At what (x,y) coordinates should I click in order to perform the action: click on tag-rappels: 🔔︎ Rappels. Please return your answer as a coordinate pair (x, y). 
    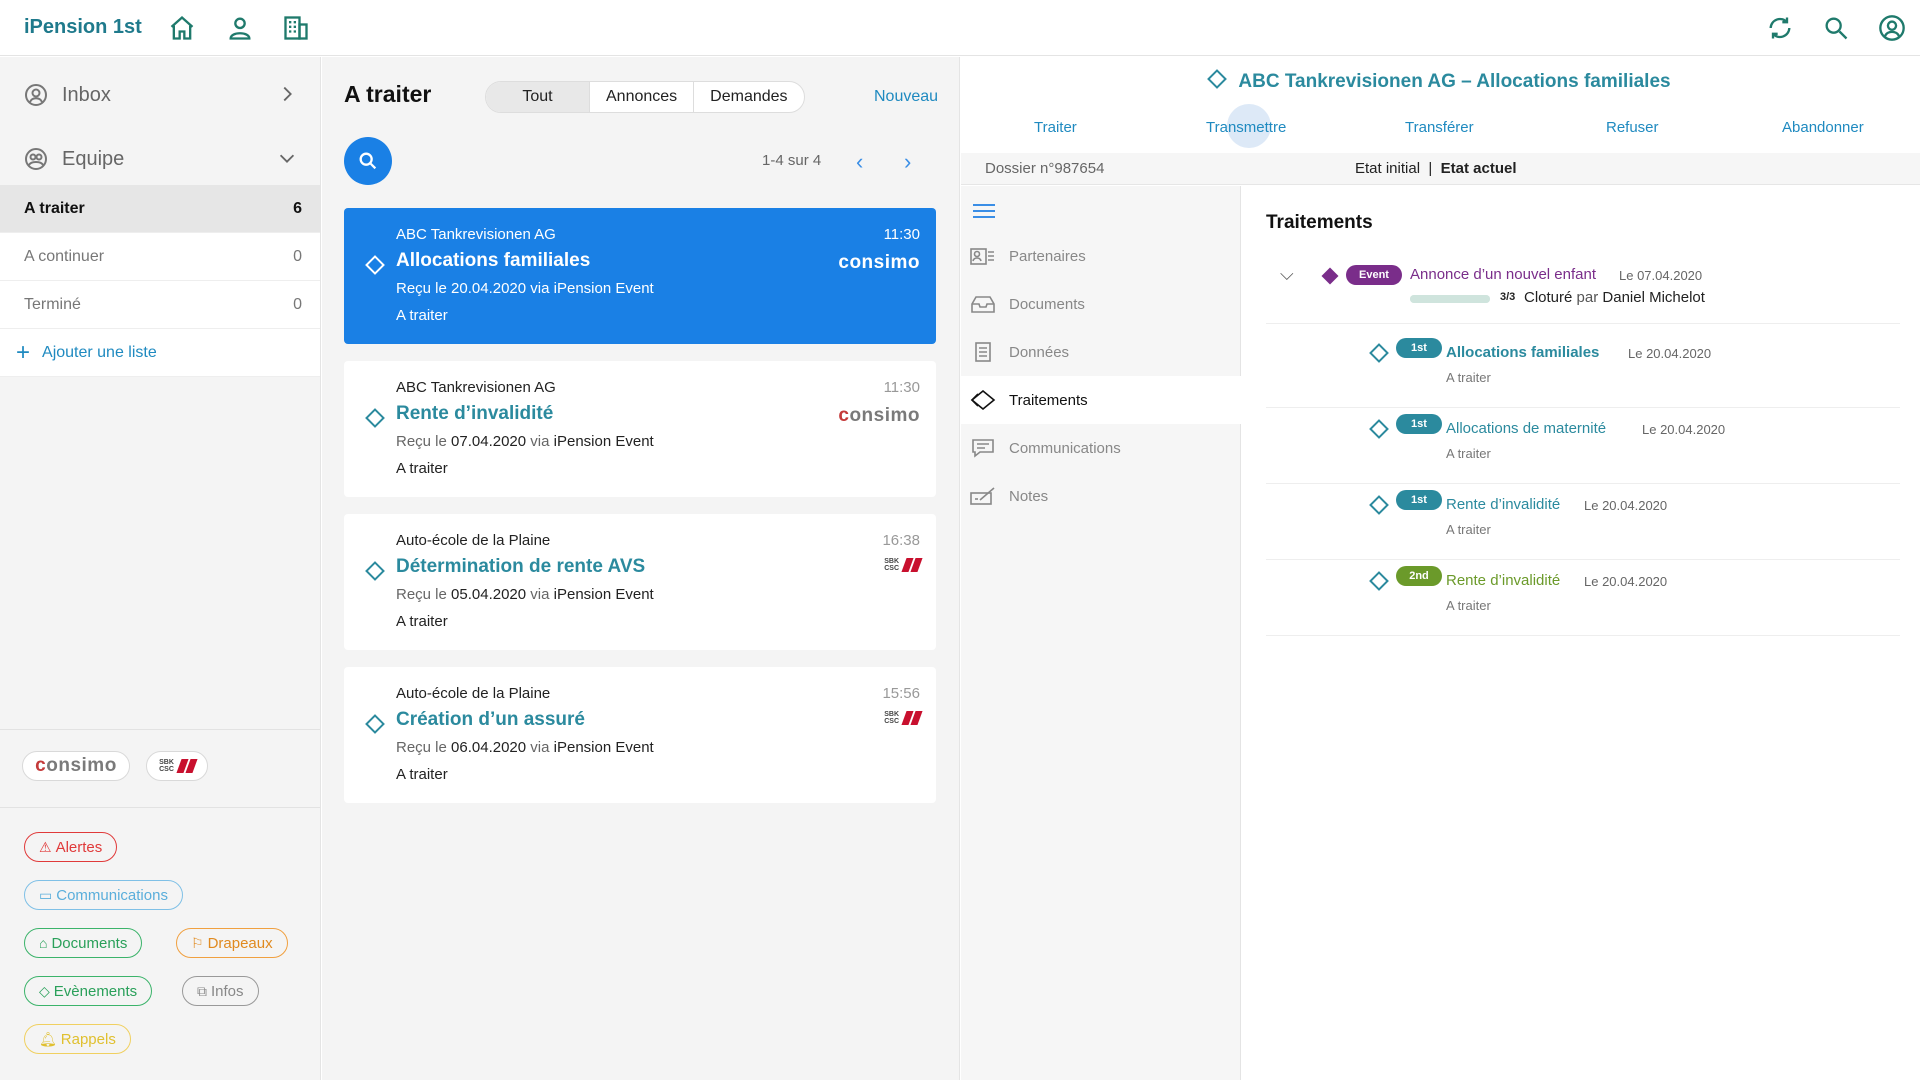
    Looking at the image, I should click on (77, 1039).